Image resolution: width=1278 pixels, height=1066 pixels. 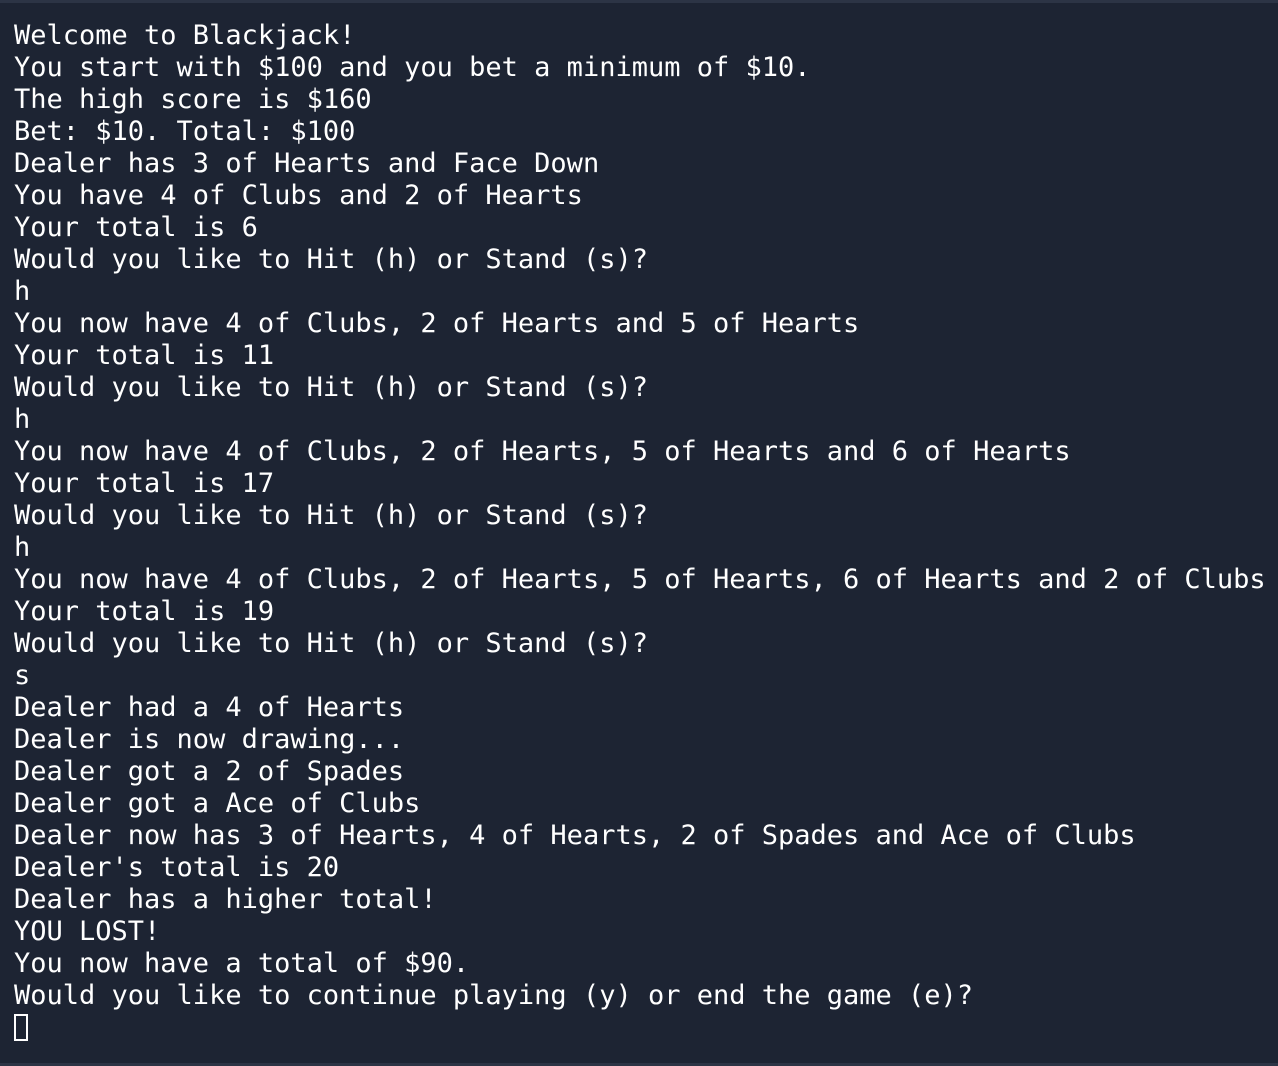 I want to click on output-line: You have 4 of Clubs and 2 of Hearts, so click(x=298, y=195).